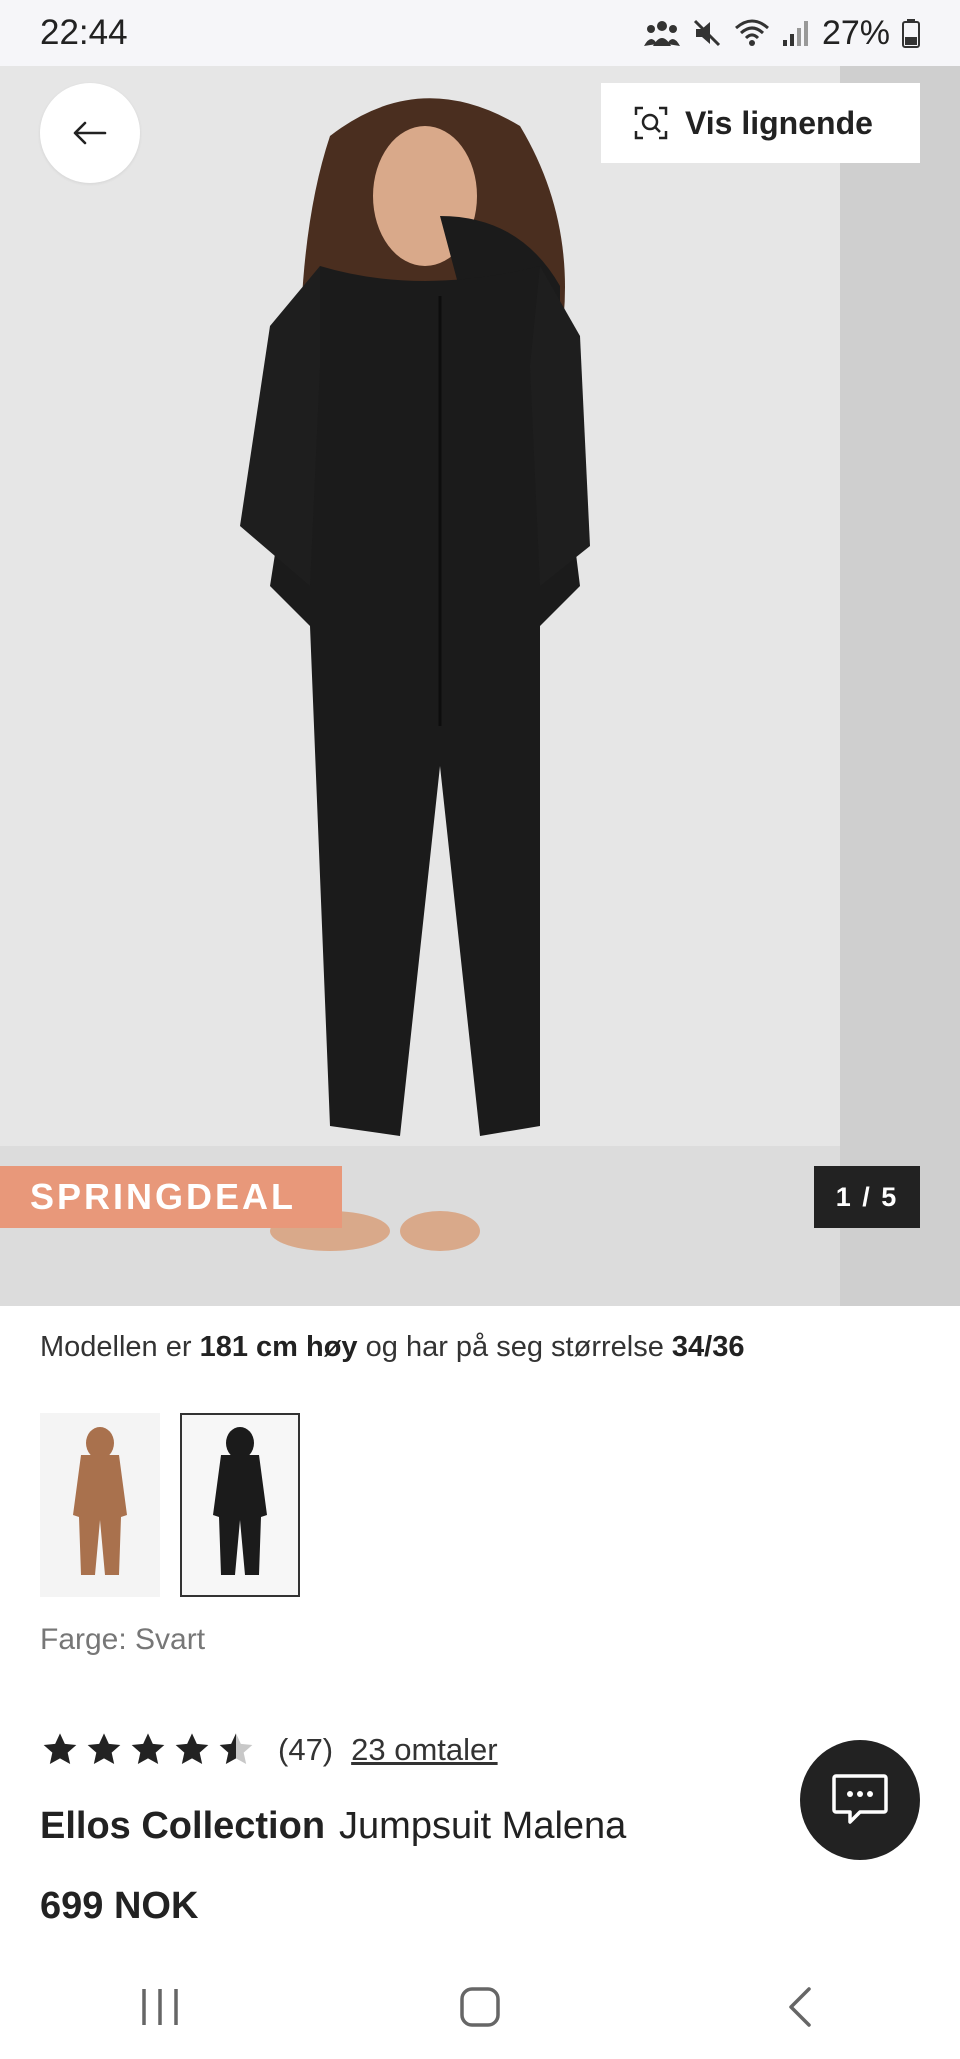 This screenshot has width=960, height=2059. I want to click on recent-apps-button, so click(160, 2007).